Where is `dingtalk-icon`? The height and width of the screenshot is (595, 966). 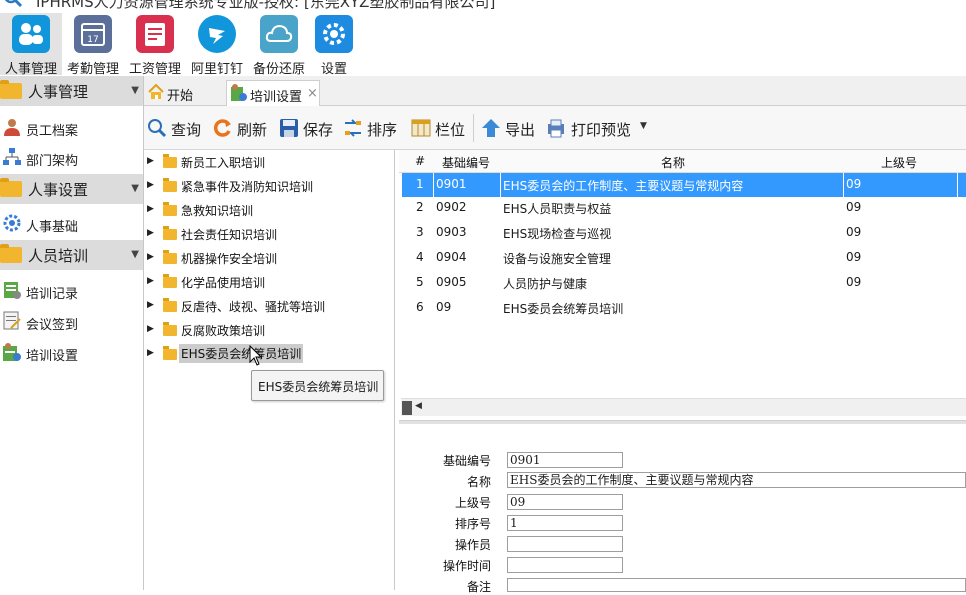
dingtalk-icon is located at coordinates (217, 34).